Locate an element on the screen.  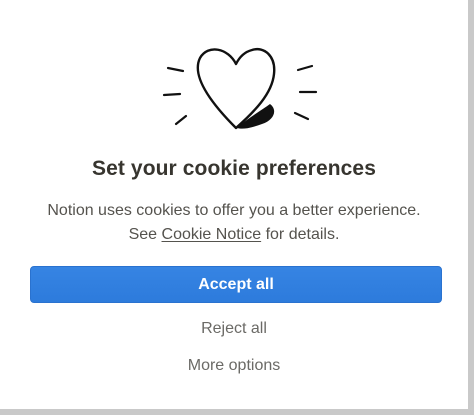
description-suffix: for details. is located at coordinates (302, 234).